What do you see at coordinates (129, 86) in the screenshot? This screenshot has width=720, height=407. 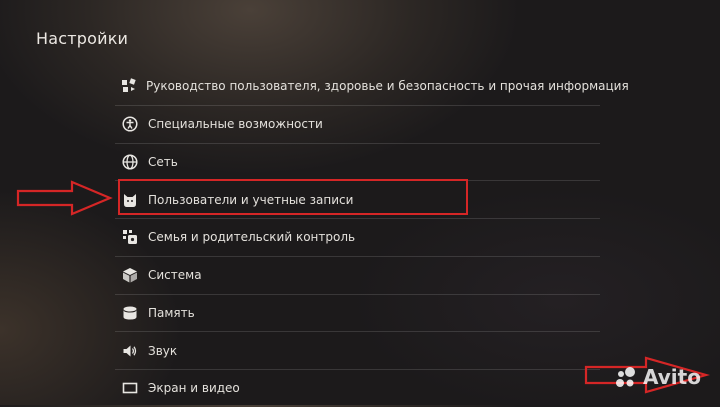 I see `guide-icon` at bounding box center [129, 86].